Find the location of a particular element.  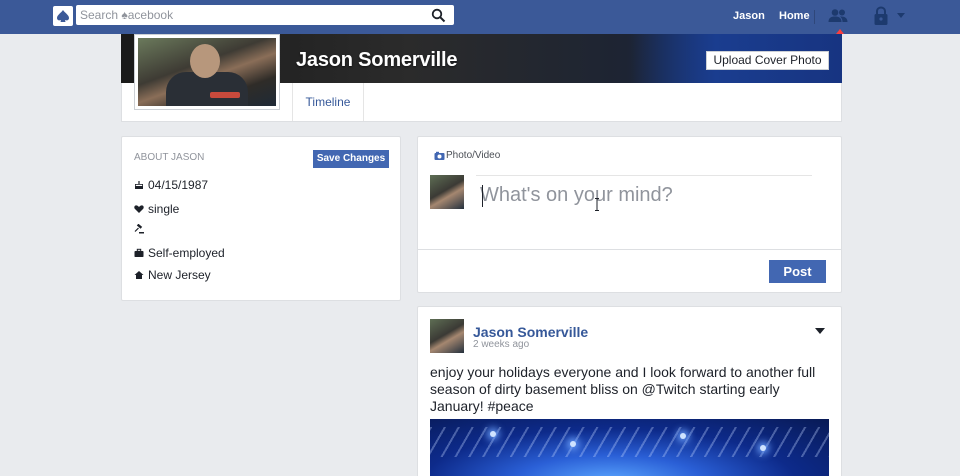

account-menu-chevron-down-icon is located at coordinates (901, 15).